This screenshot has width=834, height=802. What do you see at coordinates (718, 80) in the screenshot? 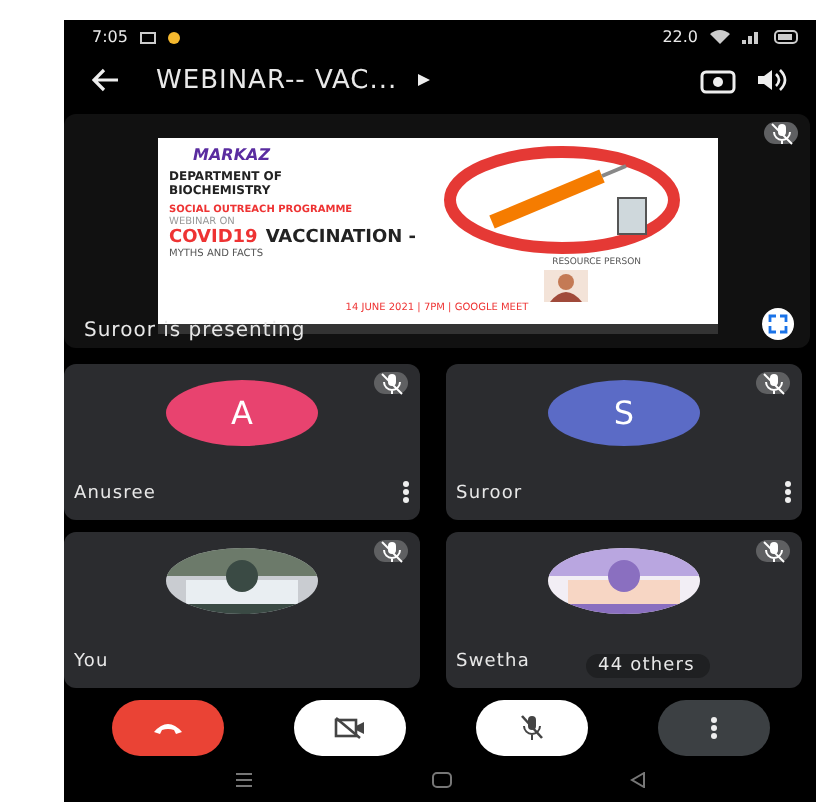
I see `switch-camera-icon` at bounding box center [718, 80].